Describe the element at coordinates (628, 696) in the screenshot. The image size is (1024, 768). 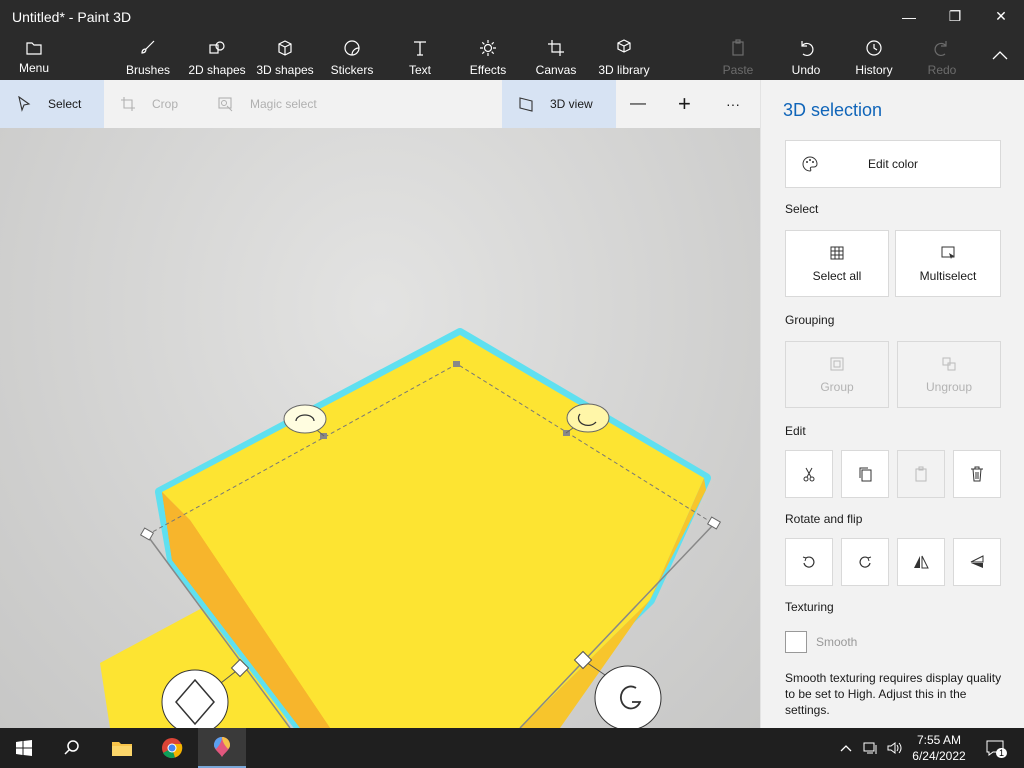
I see `rotate-z-control` at that location.